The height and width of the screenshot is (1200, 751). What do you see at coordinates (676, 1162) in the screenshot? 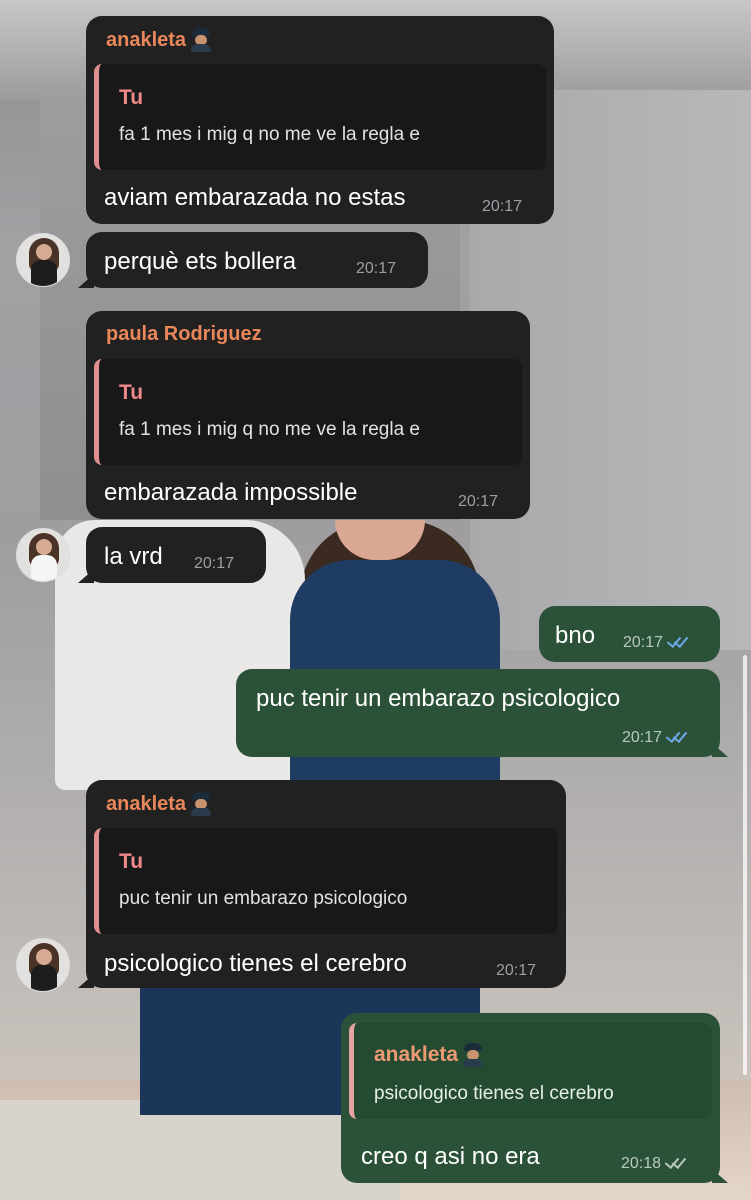
I see `delivered-checkmarks-icon` at bounding box center [676, 1162].